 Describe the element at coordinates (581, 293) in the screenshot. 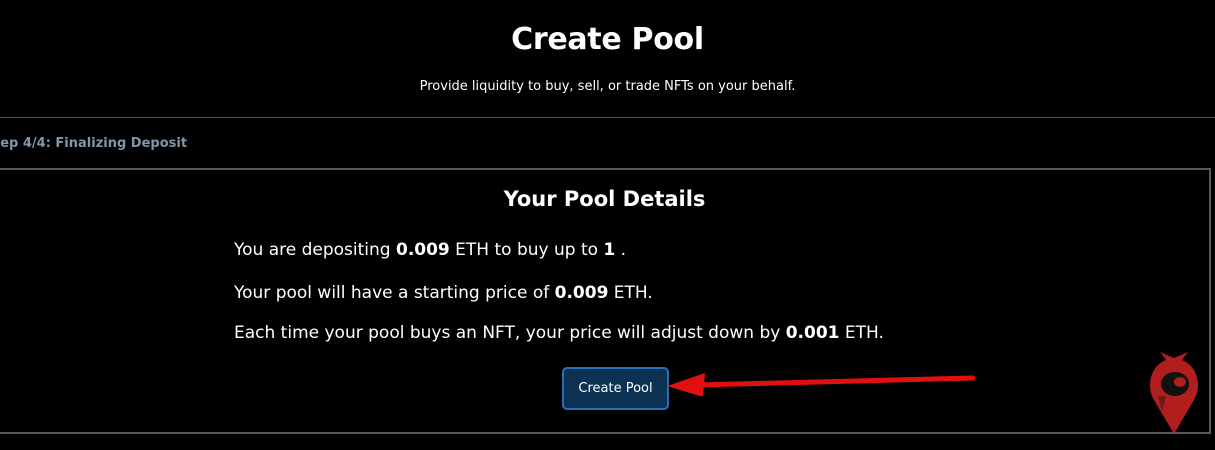

I see `starting-price: 0.009` at that location.